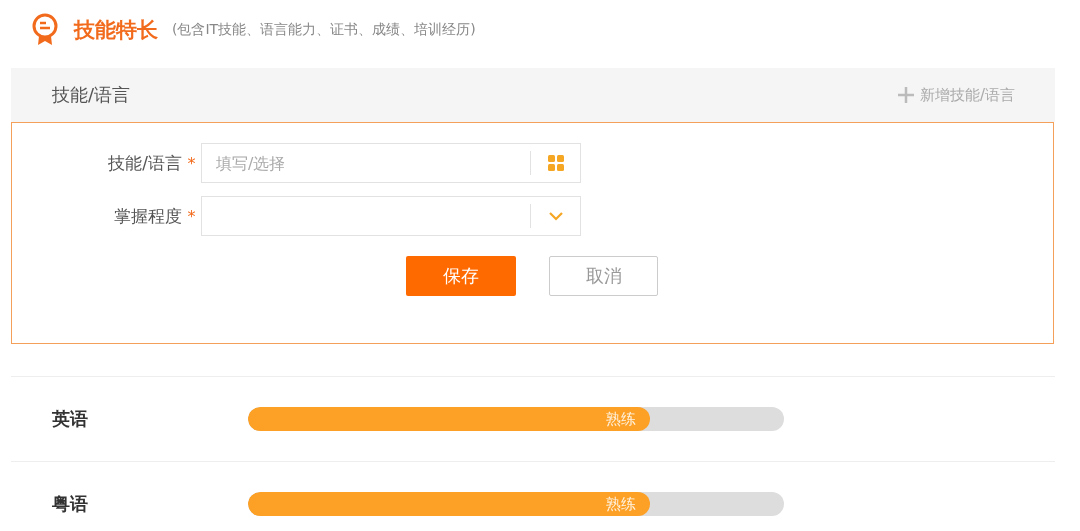  What do you see at coordinates (391, 216) in the screenshot?
I see `select-field` at bounding box center [391, 216].